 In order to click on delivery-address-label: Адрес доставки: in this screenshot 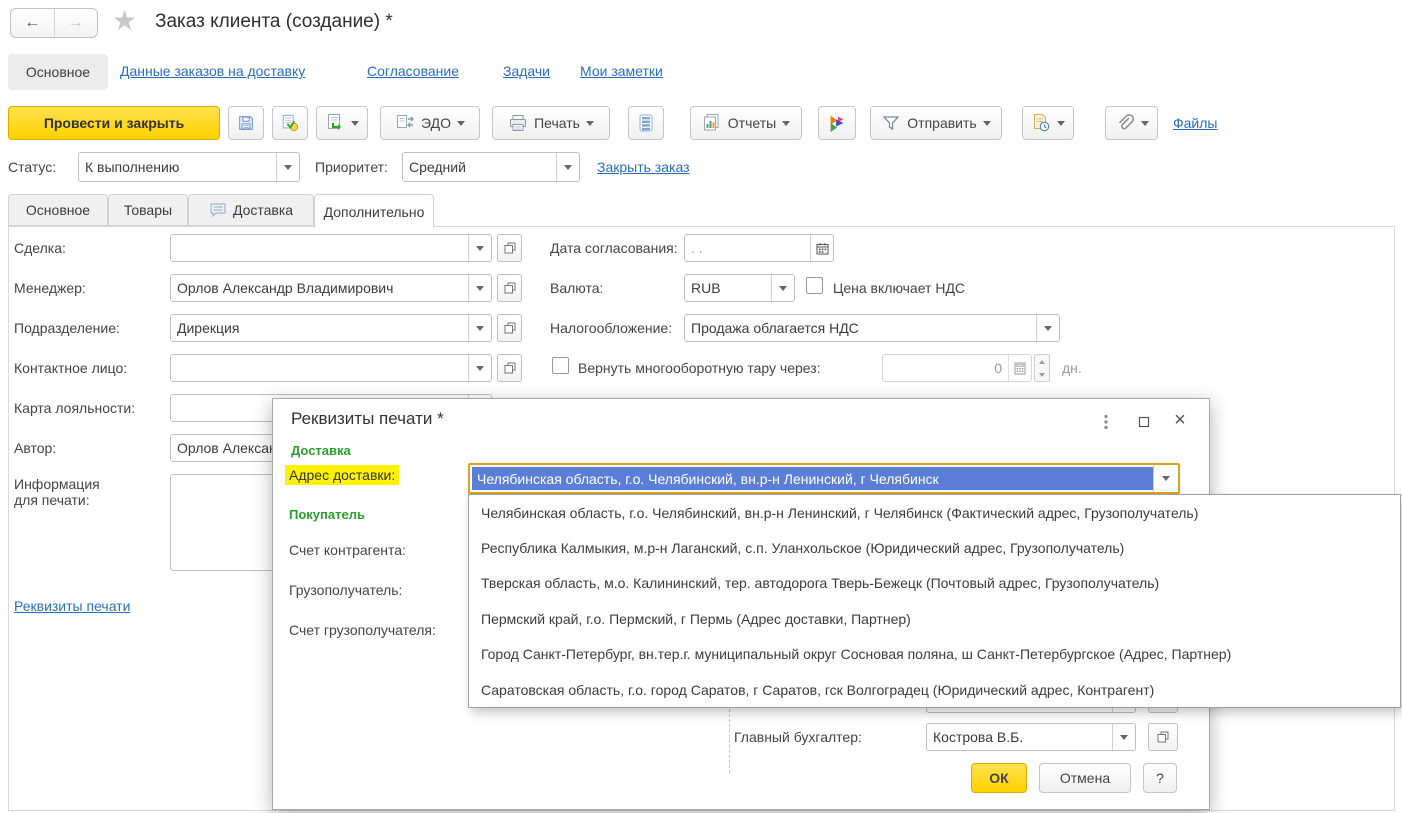, I will do `click(342, 475)`.